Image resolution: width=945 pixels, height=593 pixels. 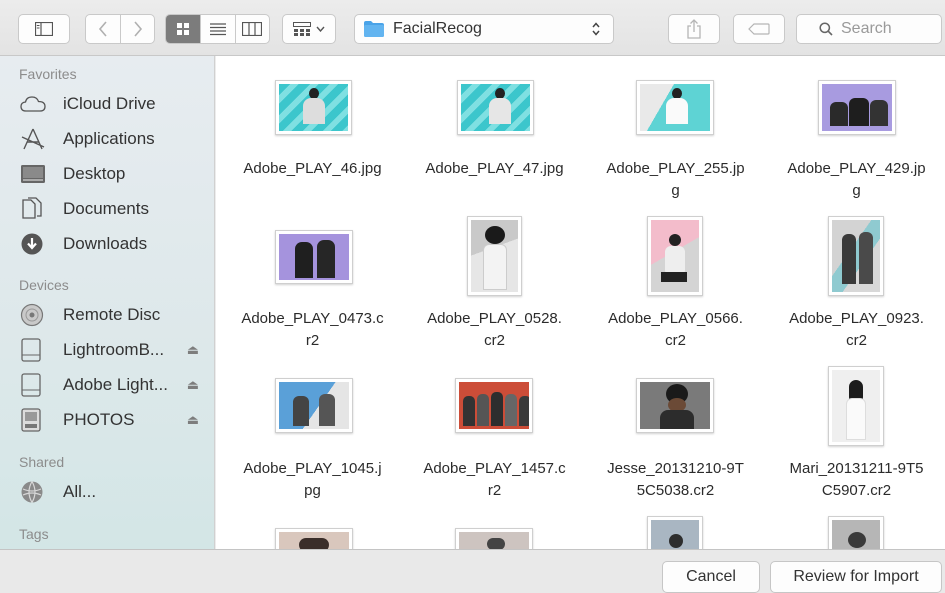 I want to click on forward-button, so click(x=137, y=29).